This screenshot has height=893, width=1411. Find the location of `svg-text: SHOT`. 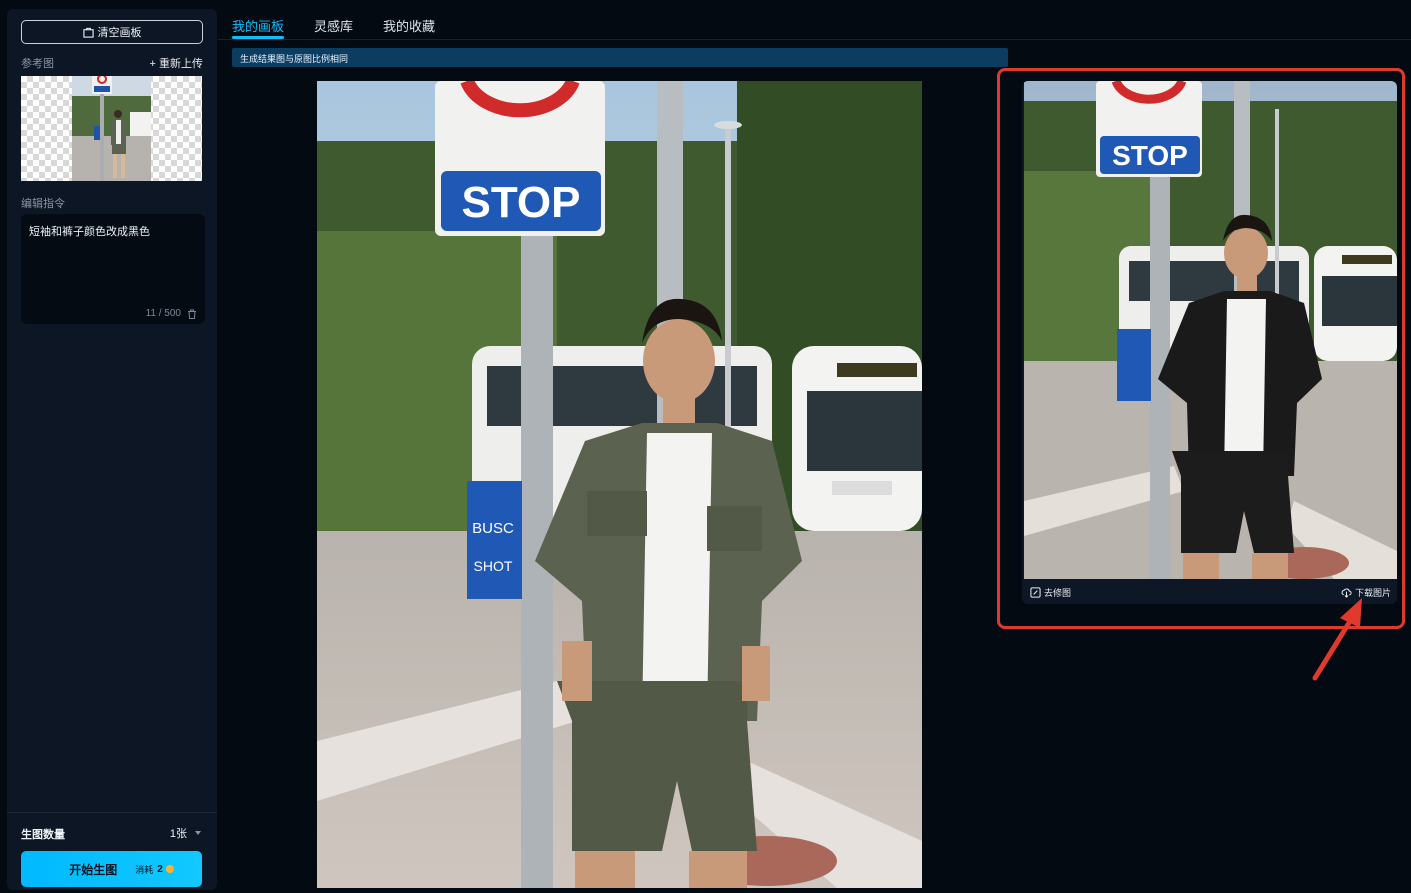

svg-text: SHOT is located at coordinates (493, 566).